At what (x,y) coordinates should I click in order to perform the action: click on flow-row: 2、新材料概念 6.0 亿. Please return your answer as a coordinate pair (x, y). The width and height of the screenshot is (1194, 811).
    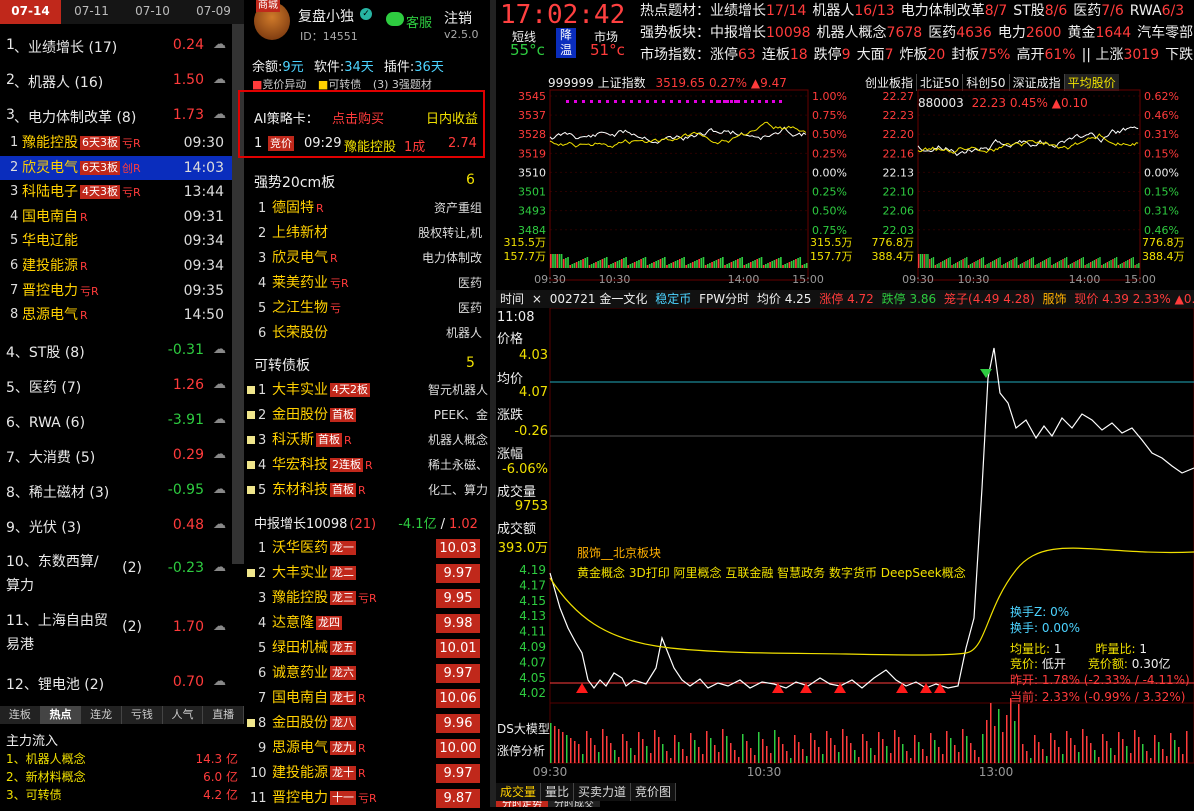
    Looking at the image, I should click on (122, 777).